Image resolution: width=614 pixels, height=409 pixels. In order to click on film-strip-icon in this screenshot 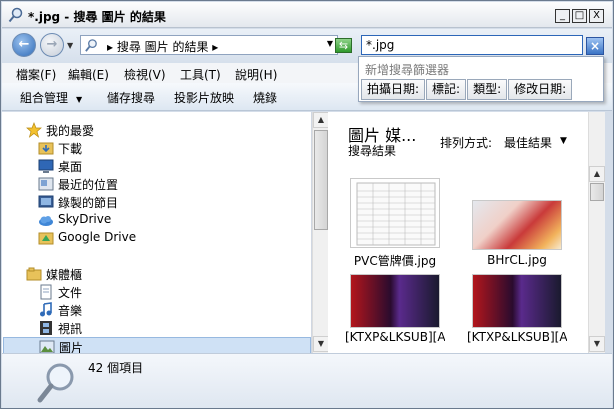, I will do `click(46, 328)`.